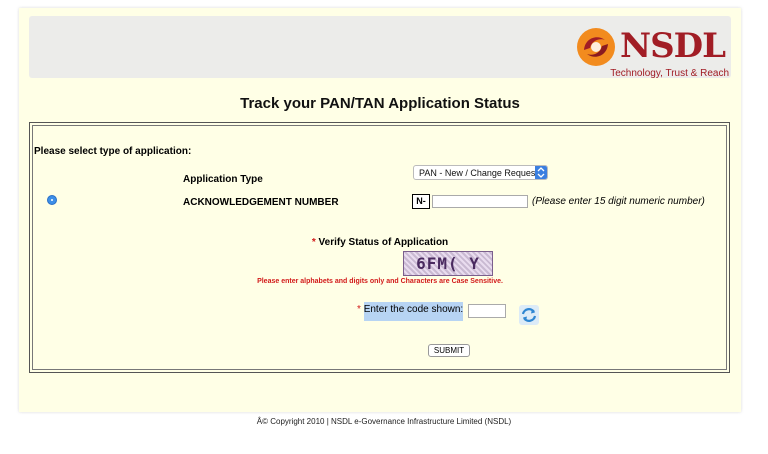  I want to click on submit-button: SUBMIT, so click(449, 350).